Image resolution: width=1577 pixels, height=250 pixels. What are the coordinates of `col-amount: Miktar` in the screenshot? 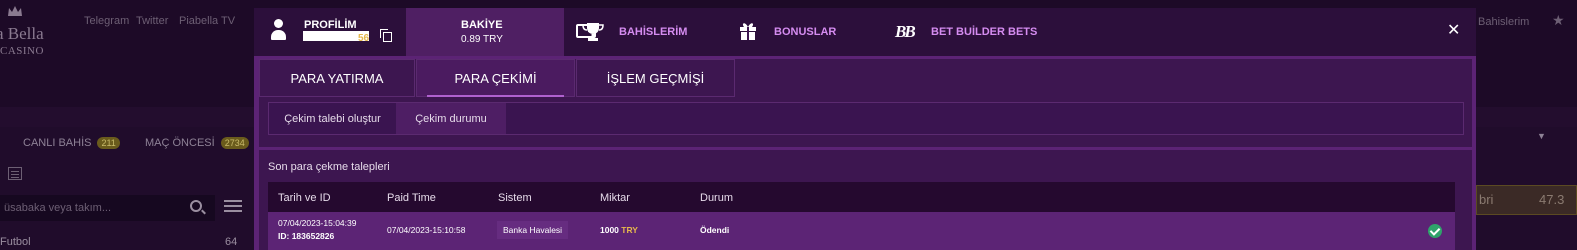 It's located at (615, 198).